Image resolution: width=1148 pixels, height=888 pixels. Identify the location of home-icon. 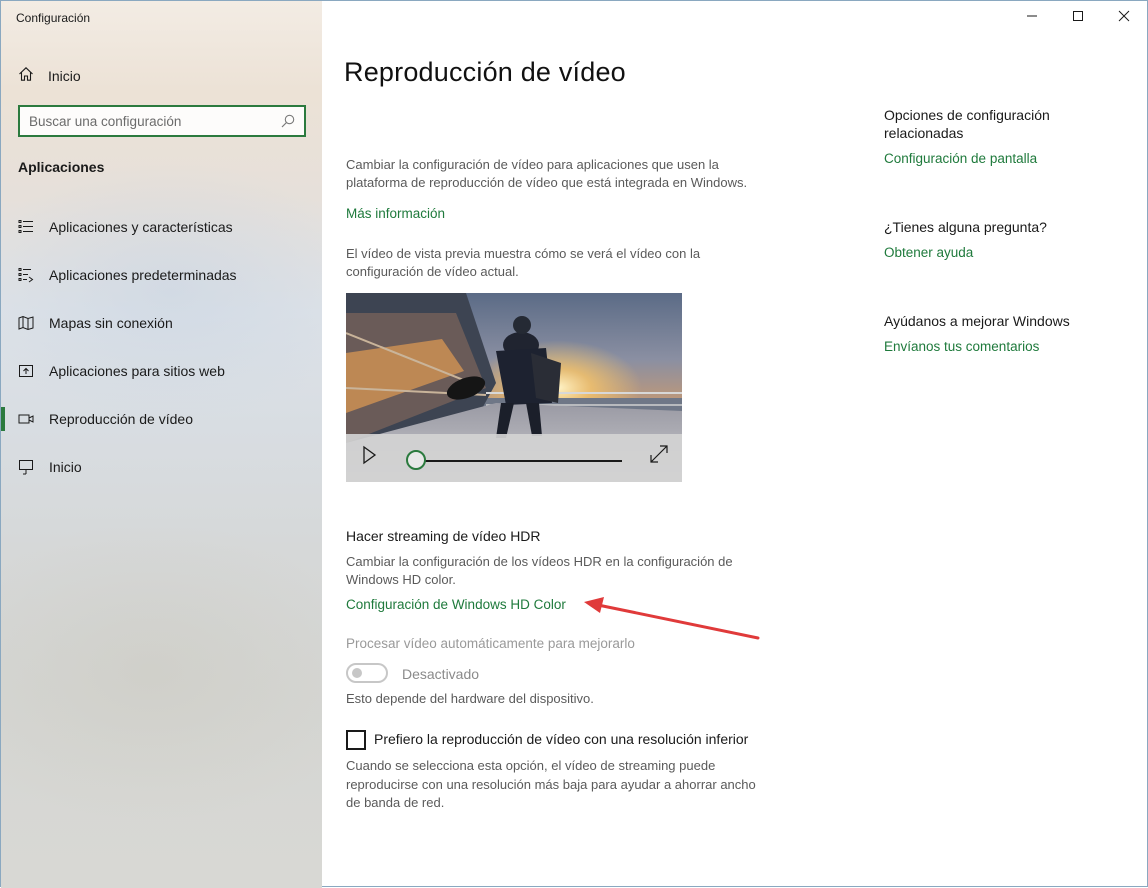
(26, 76).